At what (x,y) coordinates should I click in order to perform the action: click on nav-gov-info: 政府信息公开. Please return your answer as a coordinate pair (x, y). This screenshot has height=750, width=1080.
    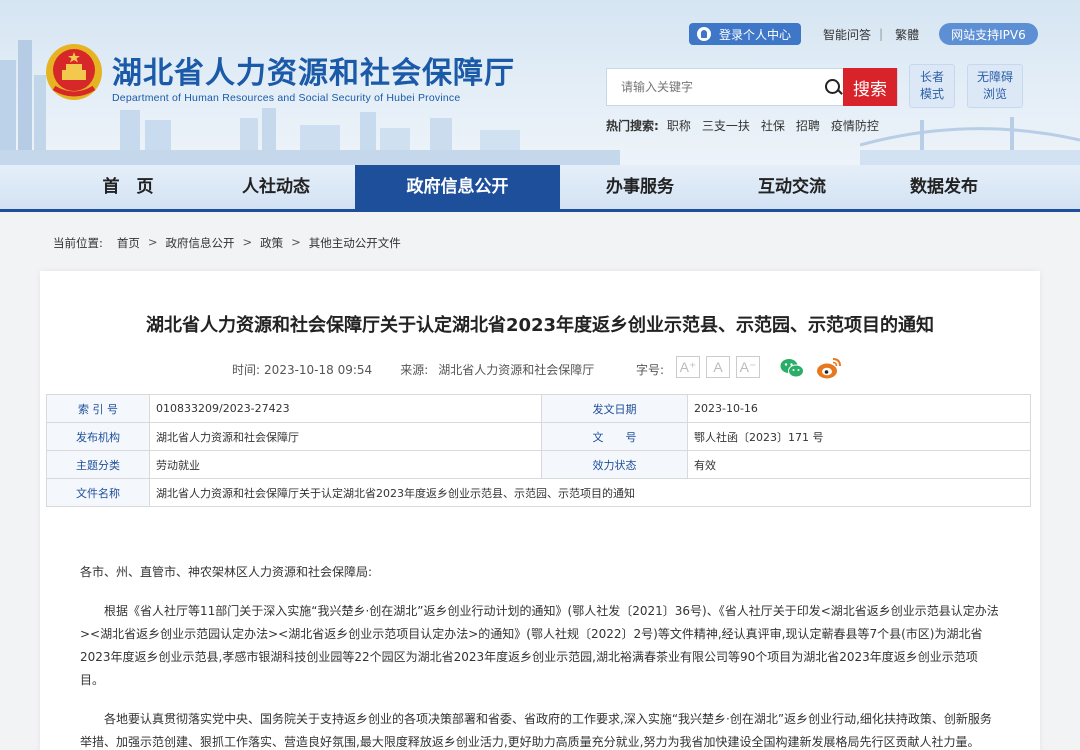
    Looking at the image, I should click on (457, 187).